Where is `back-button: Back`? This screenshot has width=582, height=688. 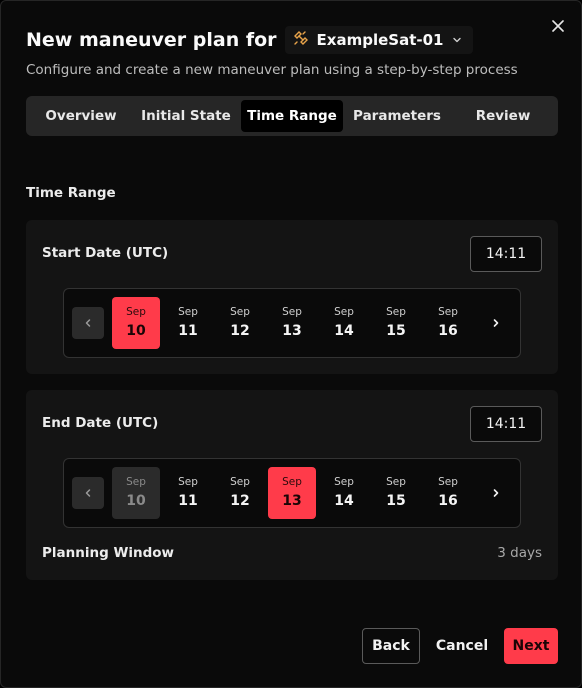
back-button: Back is located at coordinates (391, 646).